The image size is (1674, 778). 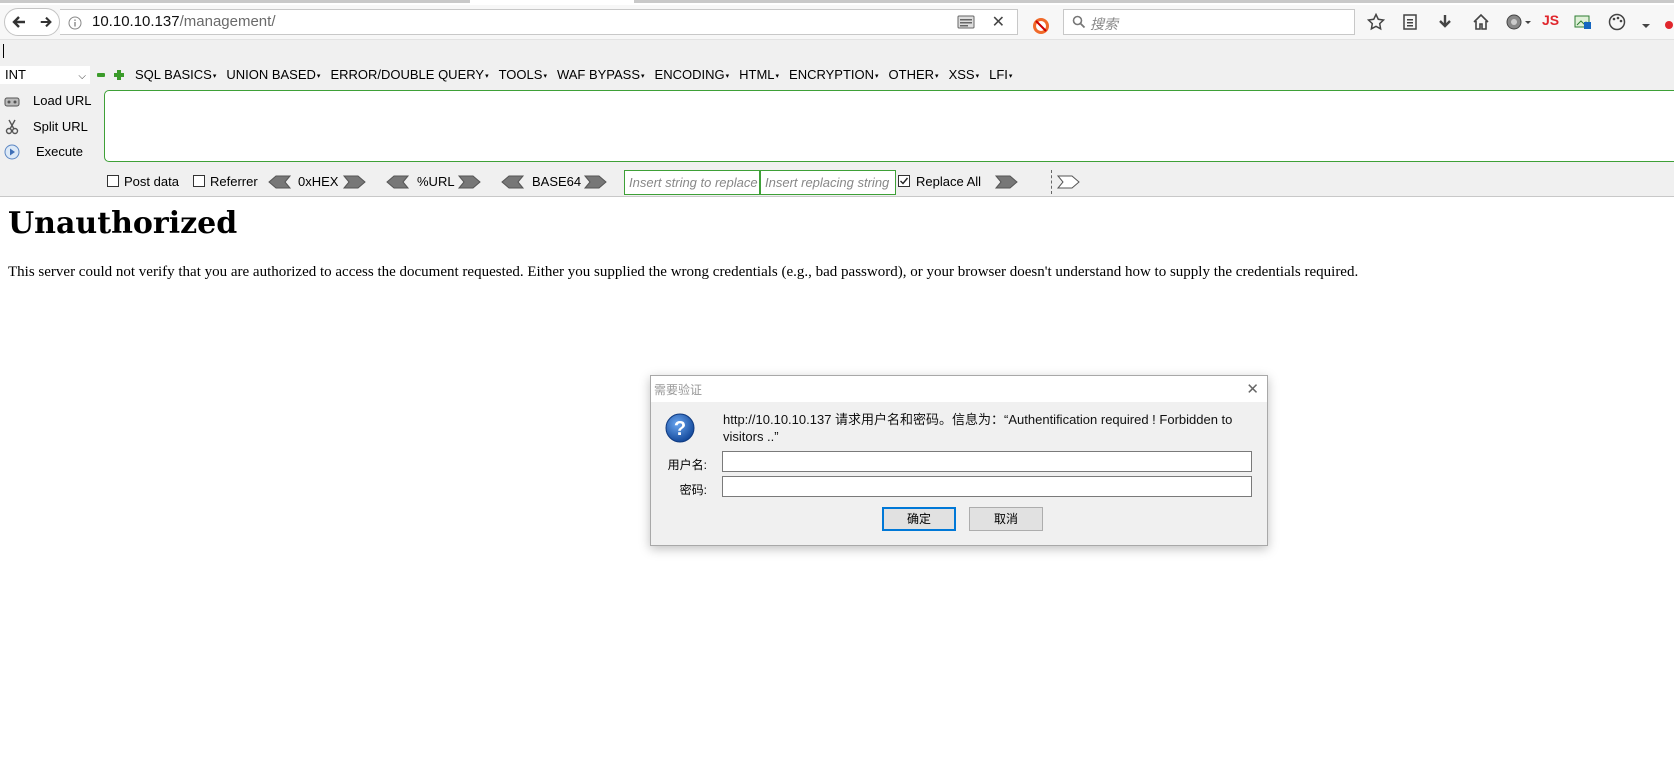 I want to click on hackbar-menu-item: ENCODING▾, so click(x=692, y=76).